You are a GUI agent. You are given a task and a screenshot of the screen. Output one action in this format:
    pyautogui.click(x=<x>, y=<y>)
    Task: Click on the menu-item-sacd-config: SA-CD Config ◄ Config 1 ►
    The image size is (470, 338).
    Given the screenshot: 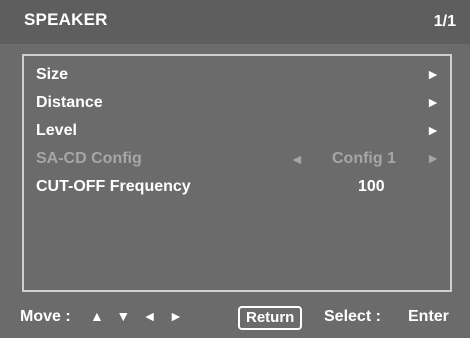 What is the action you would take?
    pyautogui.click(x=237, y=159)
    